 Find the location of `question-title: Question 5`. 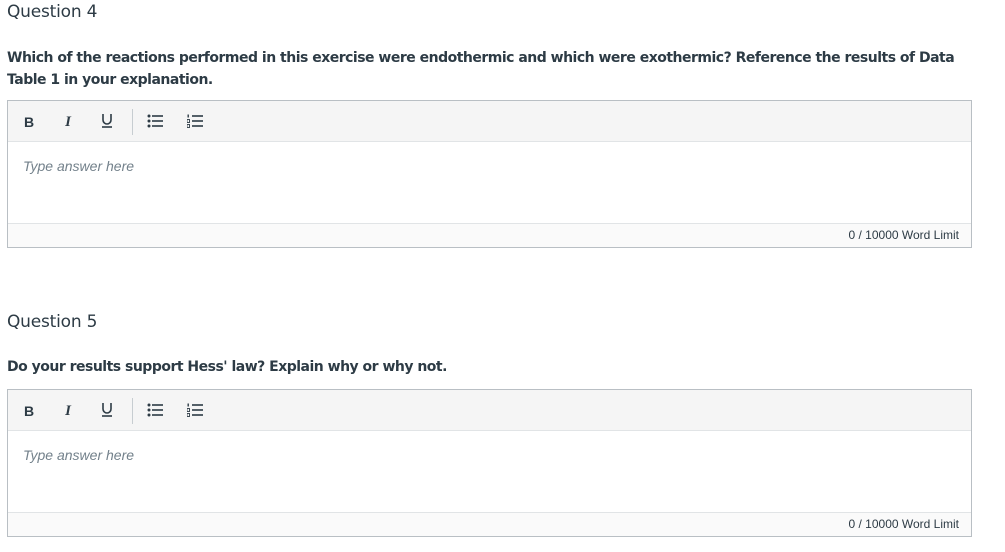

question-title: Question 5 is located at coordinates (52, 322).